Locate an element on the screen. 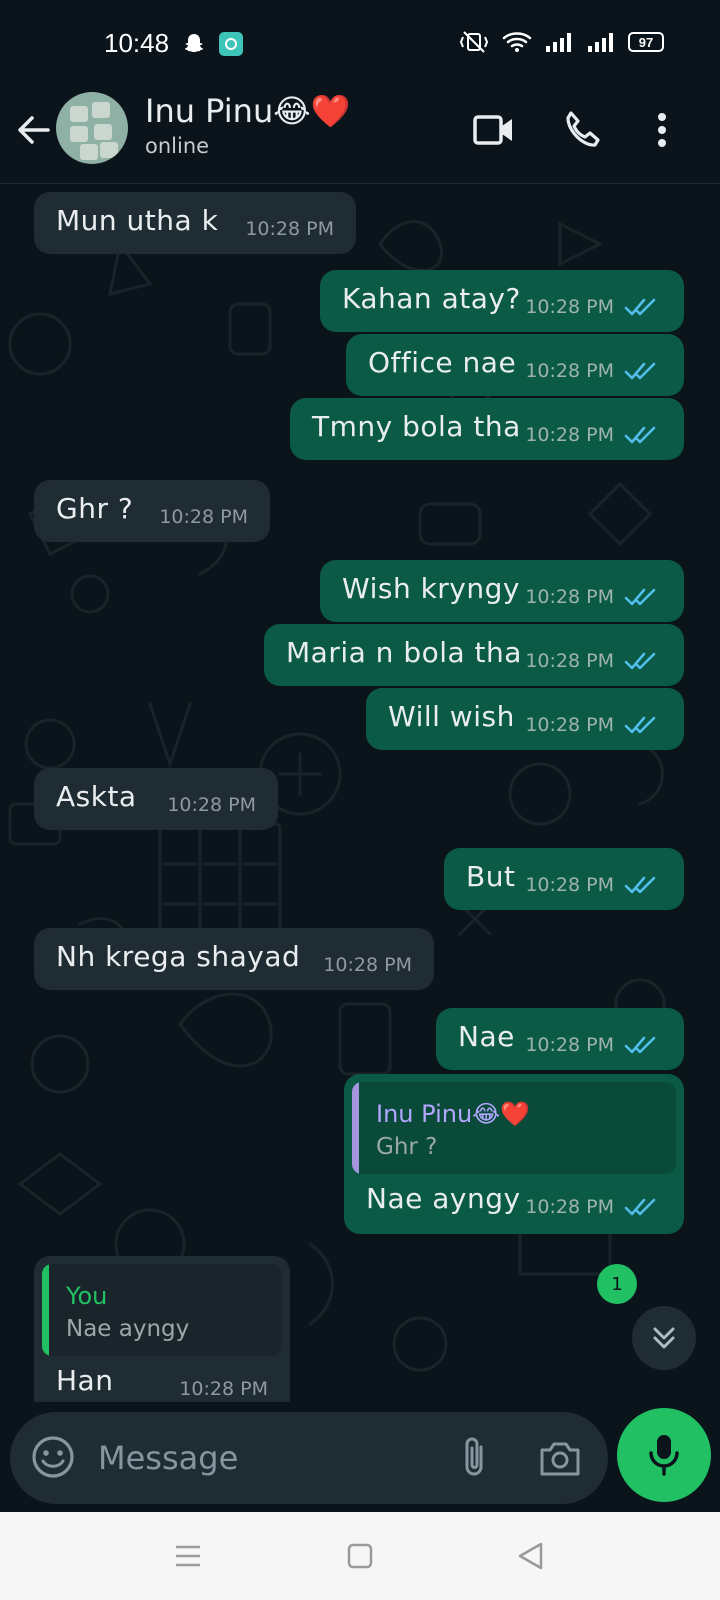  outgoing-message: Tmny bola tha 10:28 PM is located at coordinates (487, 429).